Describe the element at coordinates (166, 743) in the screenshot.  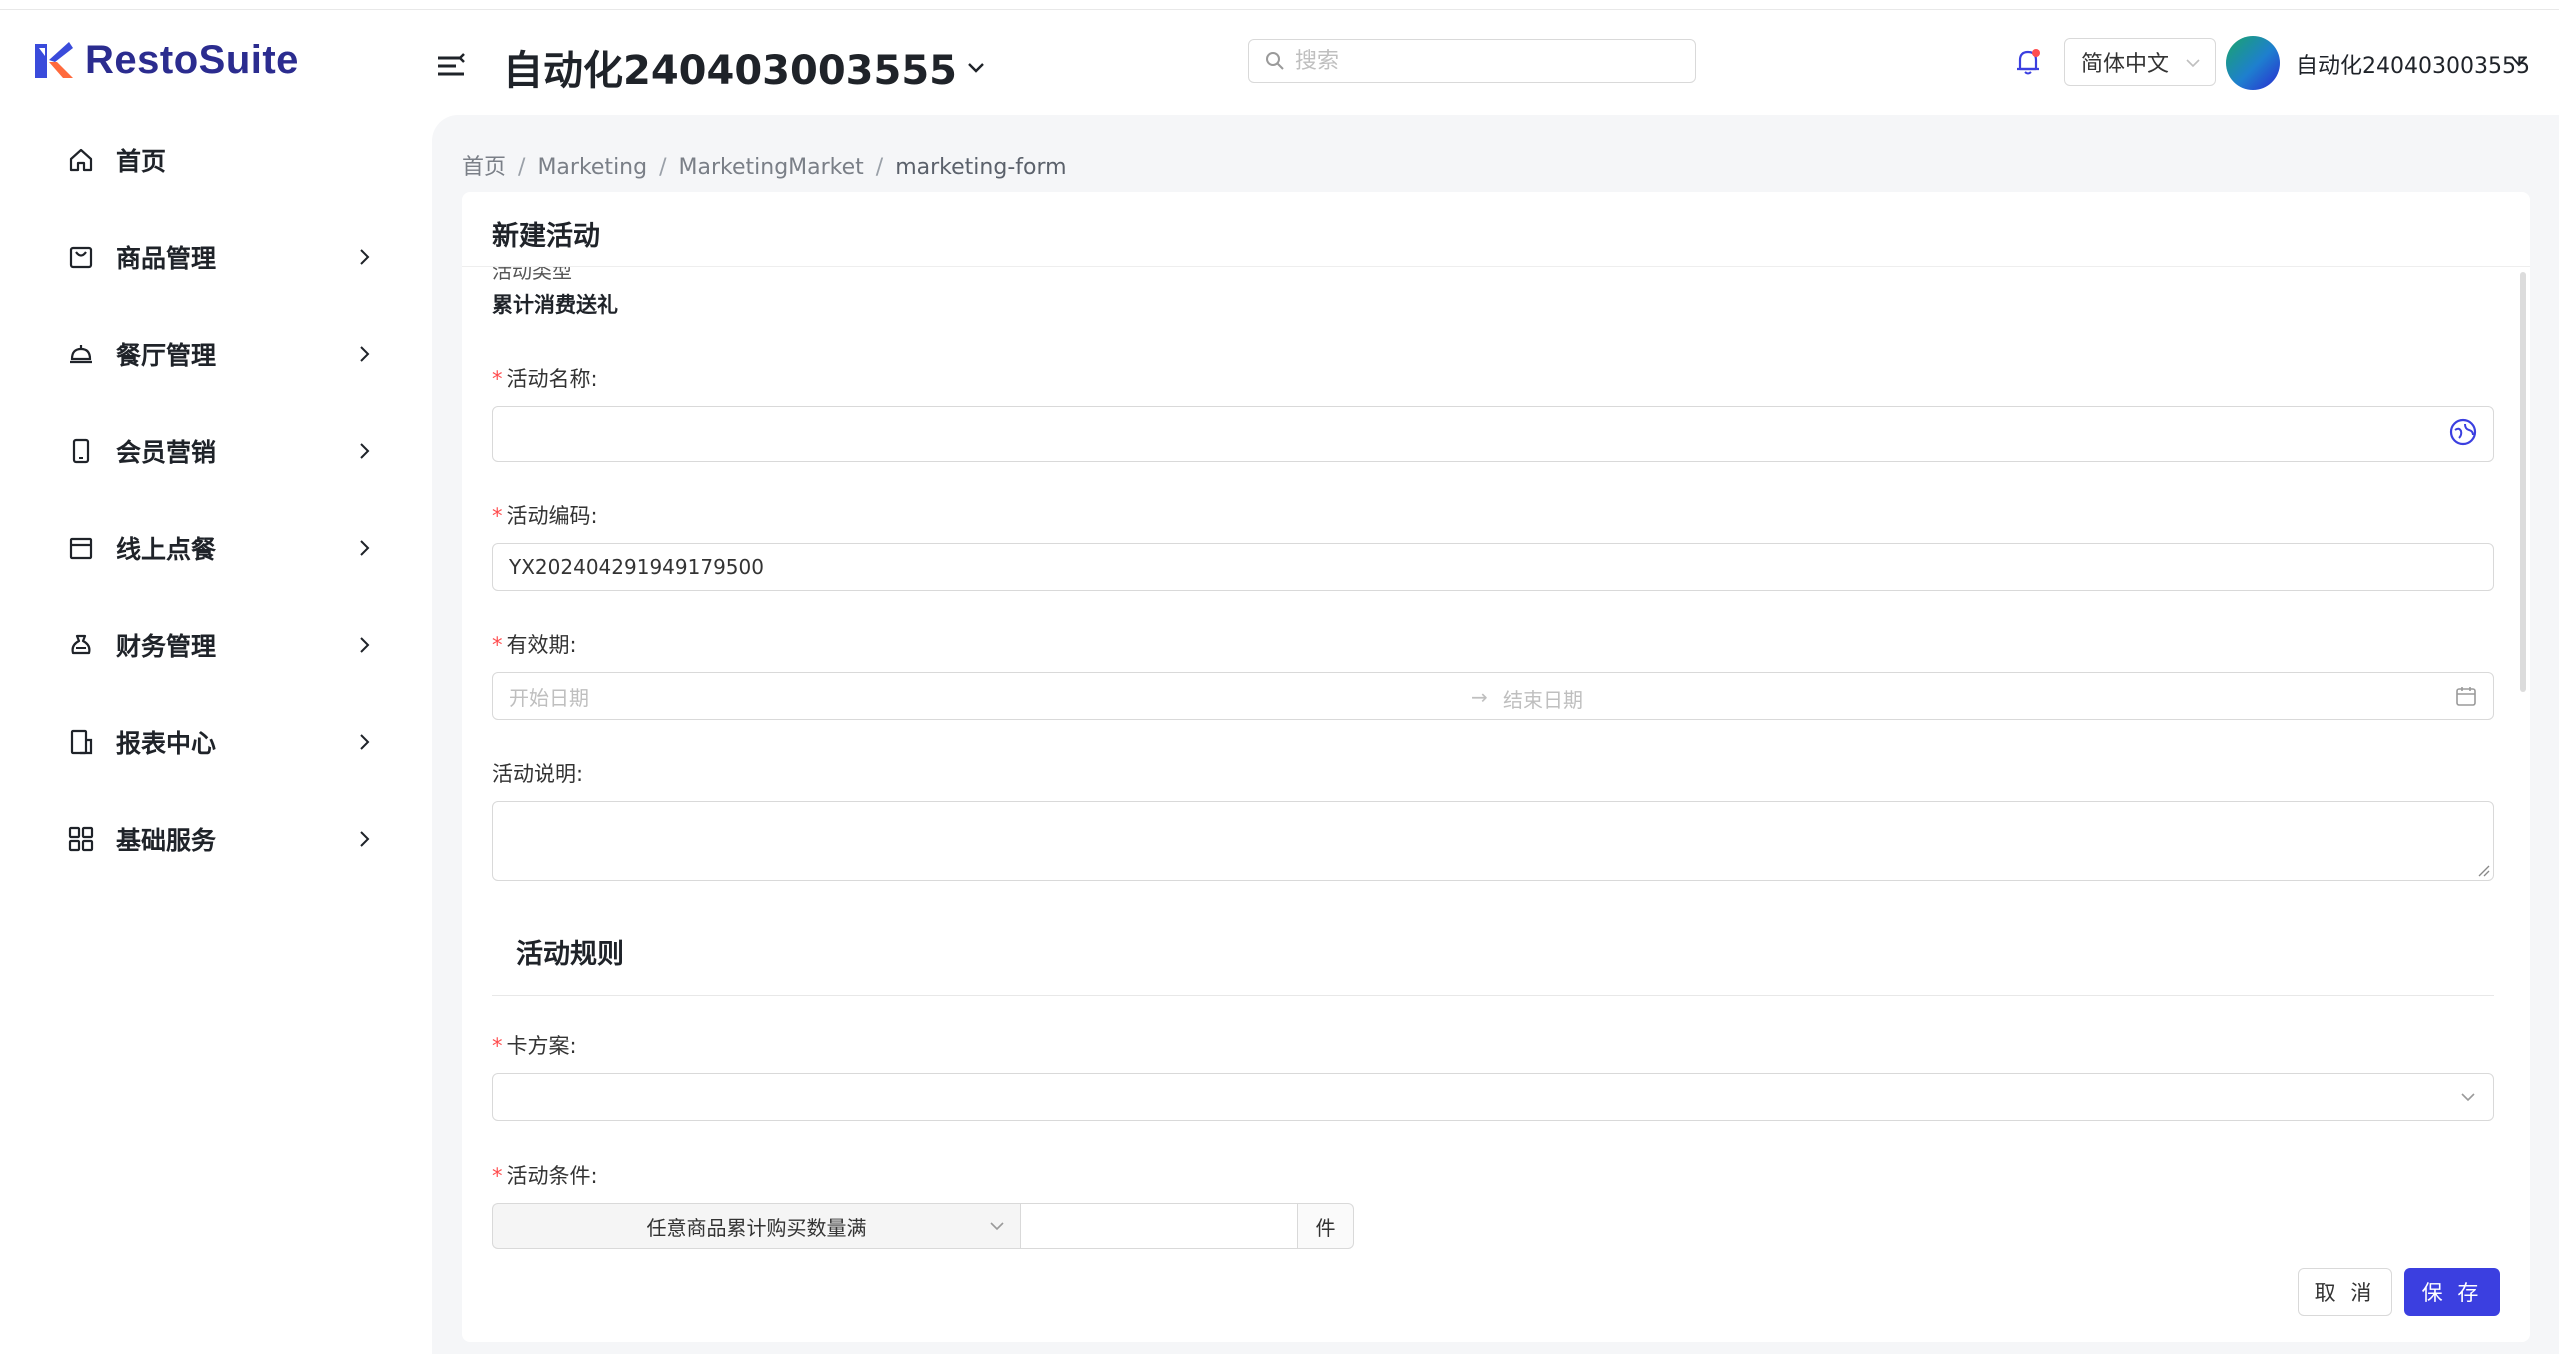
I see `sidebar-item-label: 报表中心` at that location.